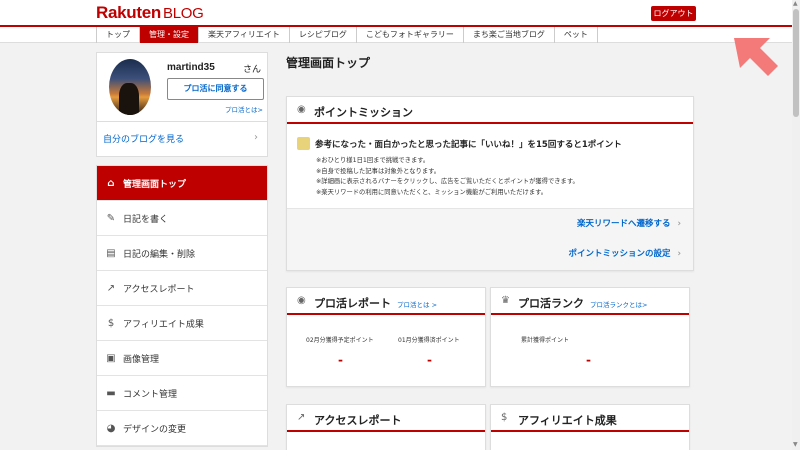 Image resolution: width=800 pixels, height=450 pixels. What do you see at coordinates (244, 109) in the screenshot?
I see `pro-about-link: プロ活とは>` at bounding box center [244, 109].